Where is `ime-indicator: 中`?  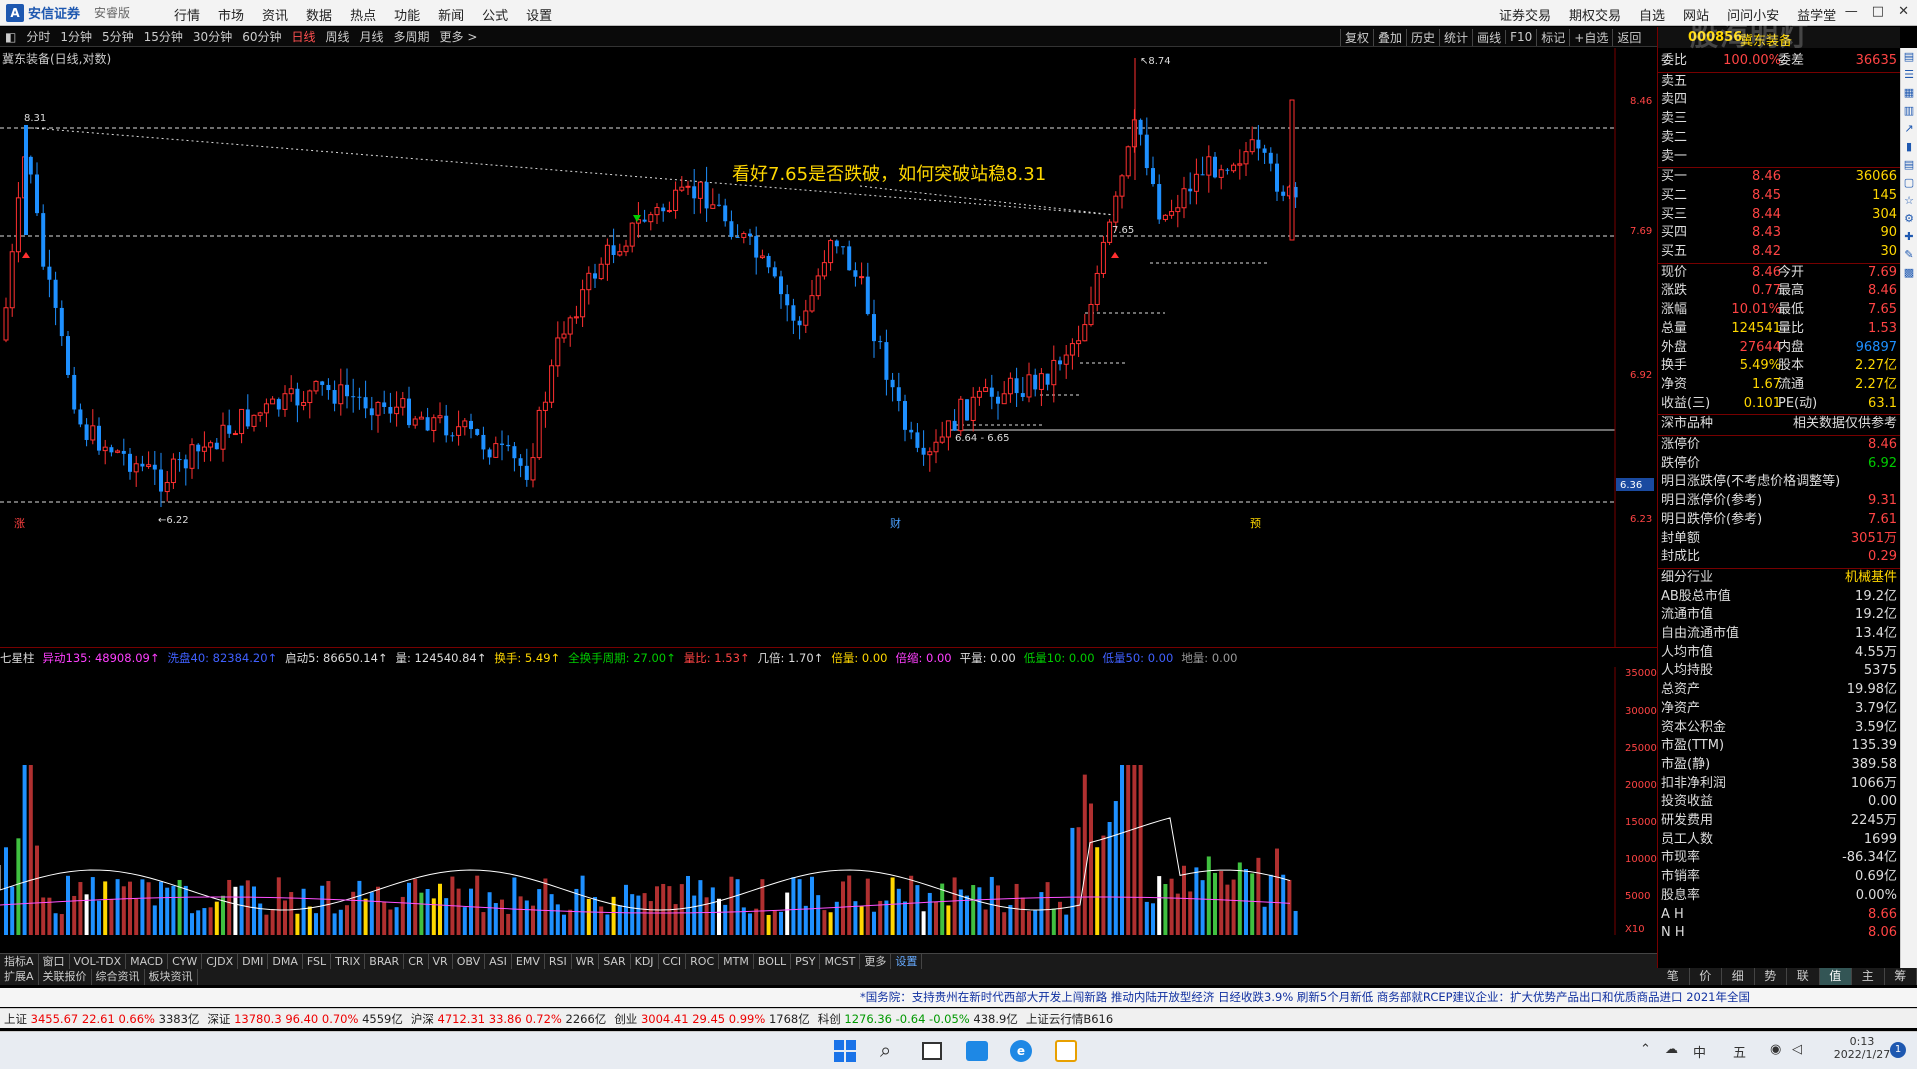 ime-indicator: 中 is located at coordinates (1699, 1051).